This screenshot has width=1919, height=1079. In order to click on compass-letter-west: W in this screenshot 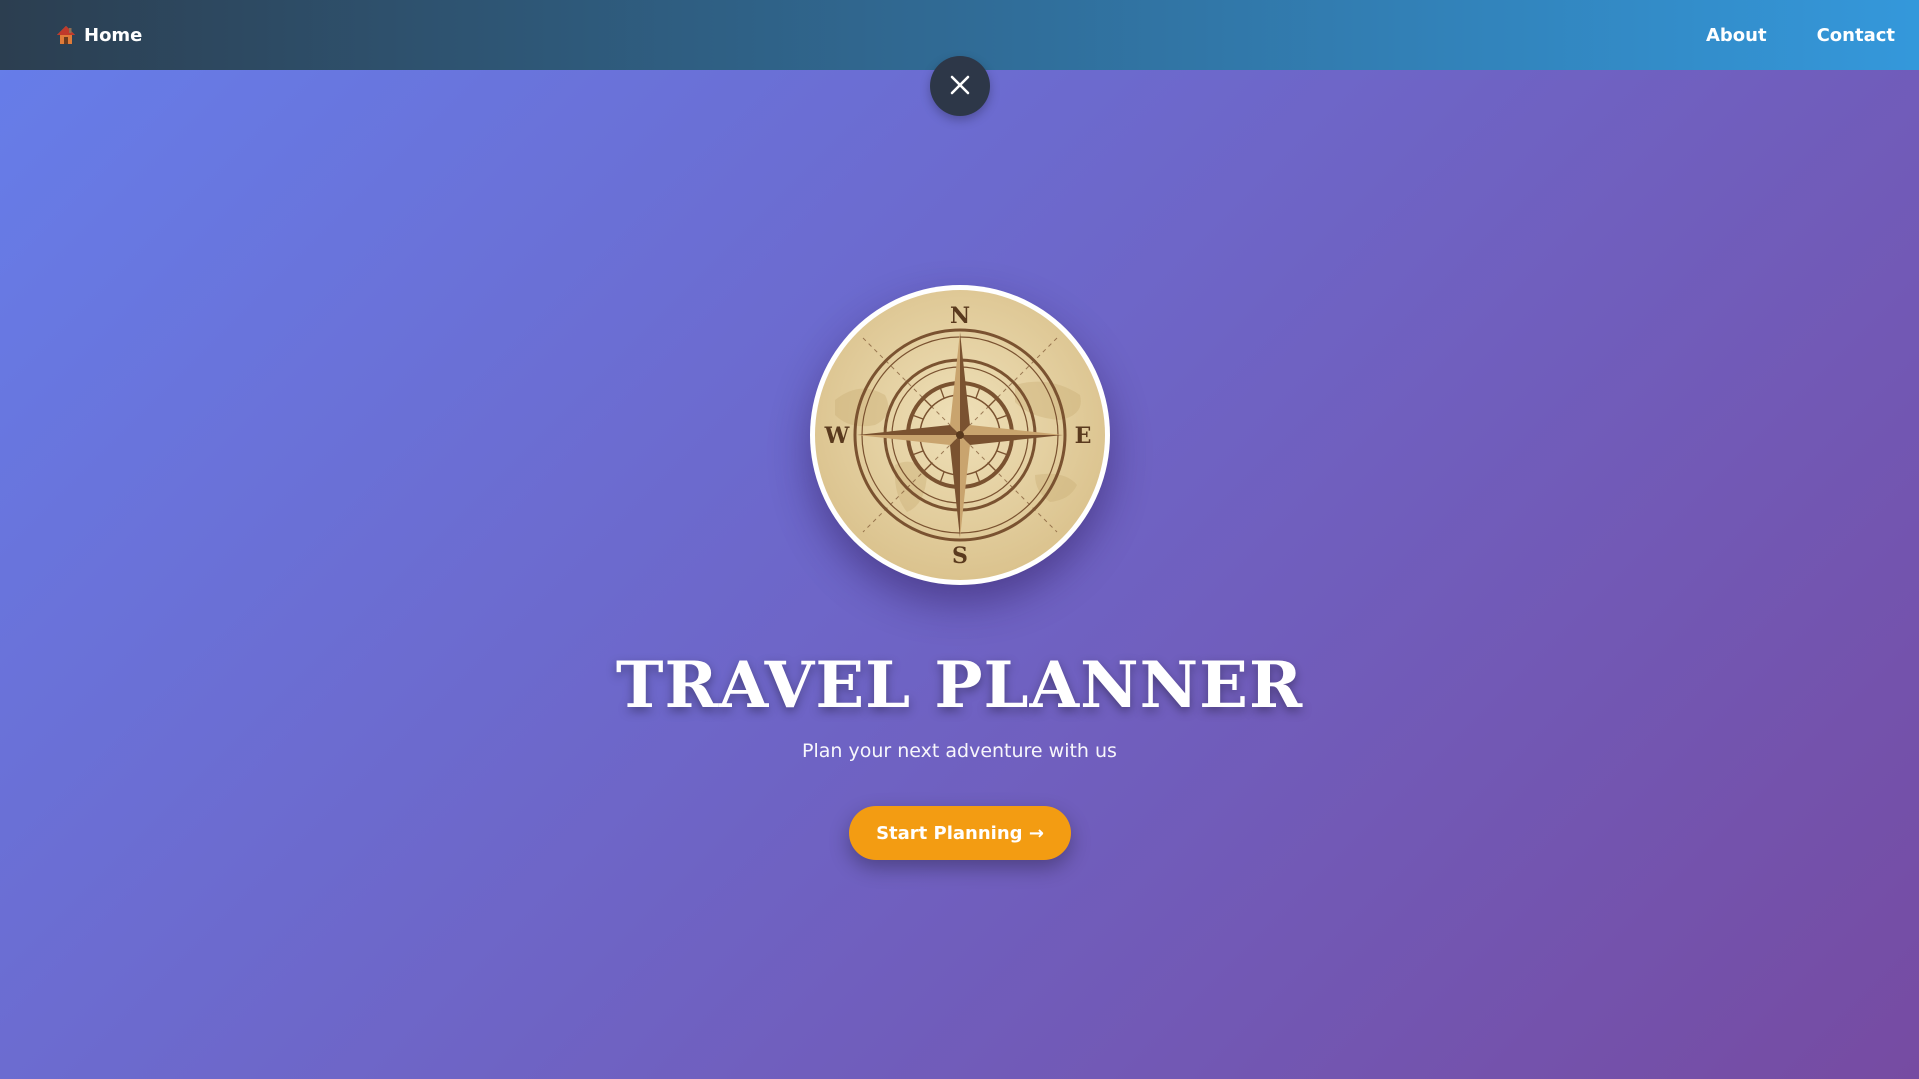, I will do `click(837, 436)`.